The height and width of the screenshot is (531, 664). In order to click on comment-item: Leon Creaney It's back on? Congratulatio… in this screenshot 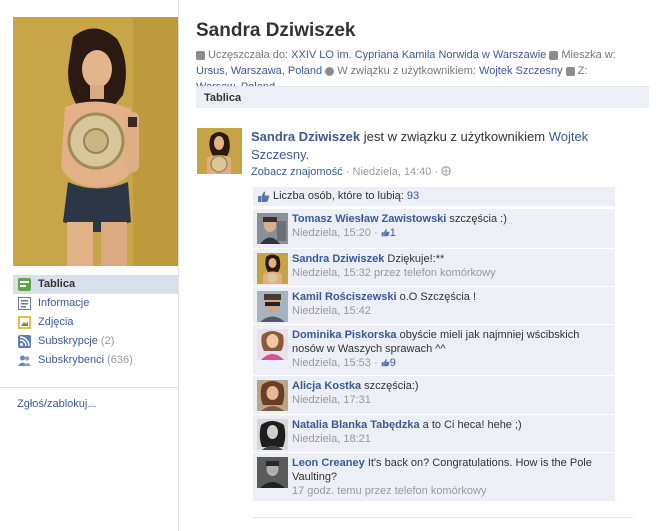, I will do `click(434, 476)`.